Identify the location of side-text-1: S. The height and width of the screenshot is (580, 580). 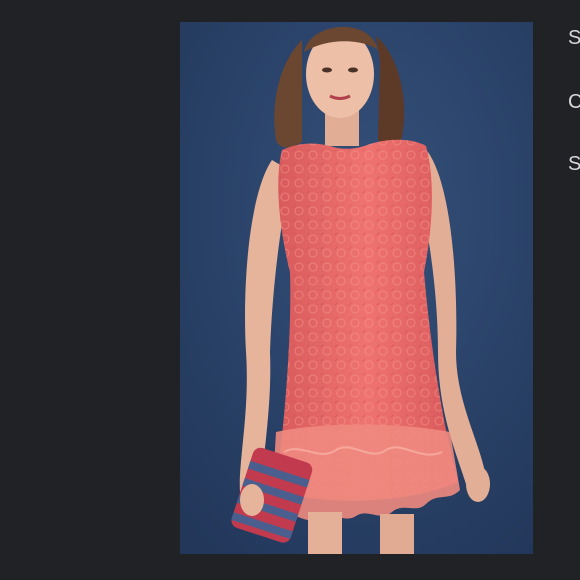
(574, 38).